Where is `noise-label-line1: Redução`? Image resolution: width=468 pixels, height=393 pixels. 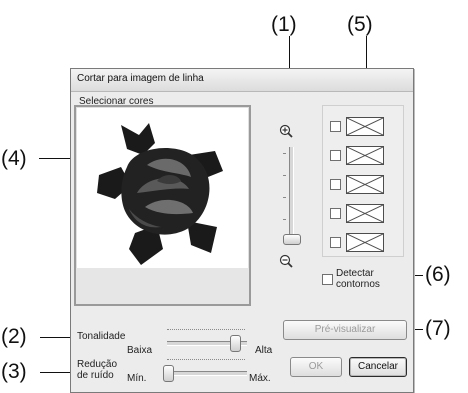
noise-label-line1: Redução is located at coordinates (97, 364).